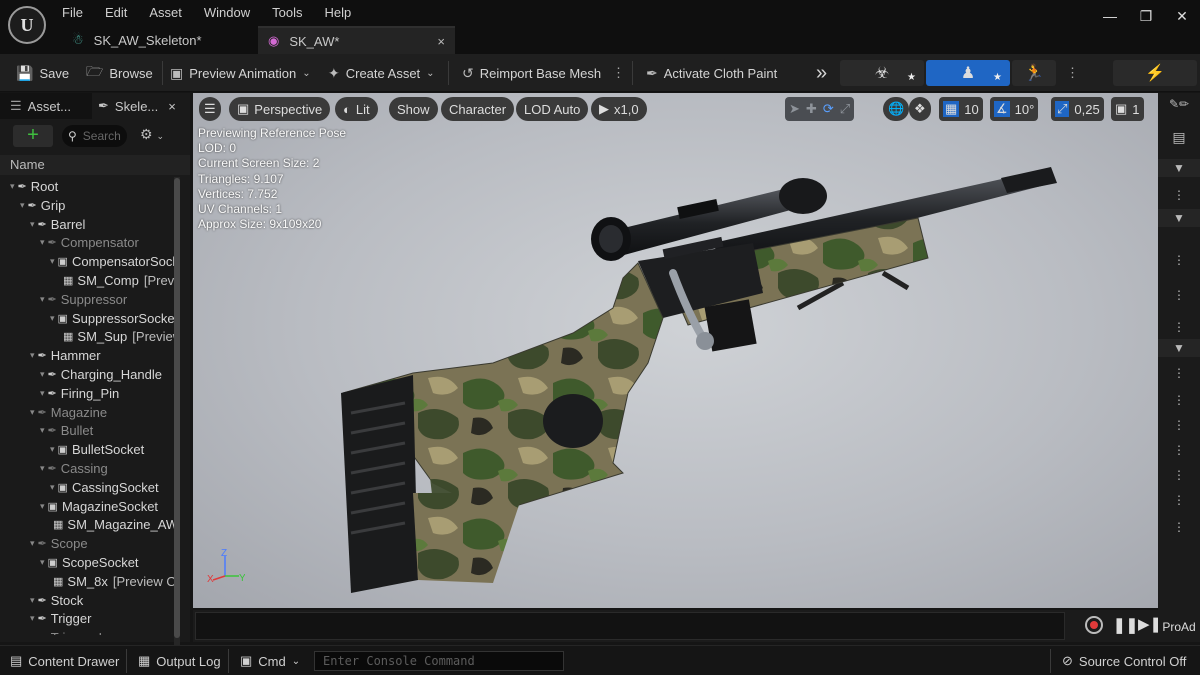  Describe the element at coordinates (95, 165) in the screenshot. I see `name-column-header: Name` at that location.